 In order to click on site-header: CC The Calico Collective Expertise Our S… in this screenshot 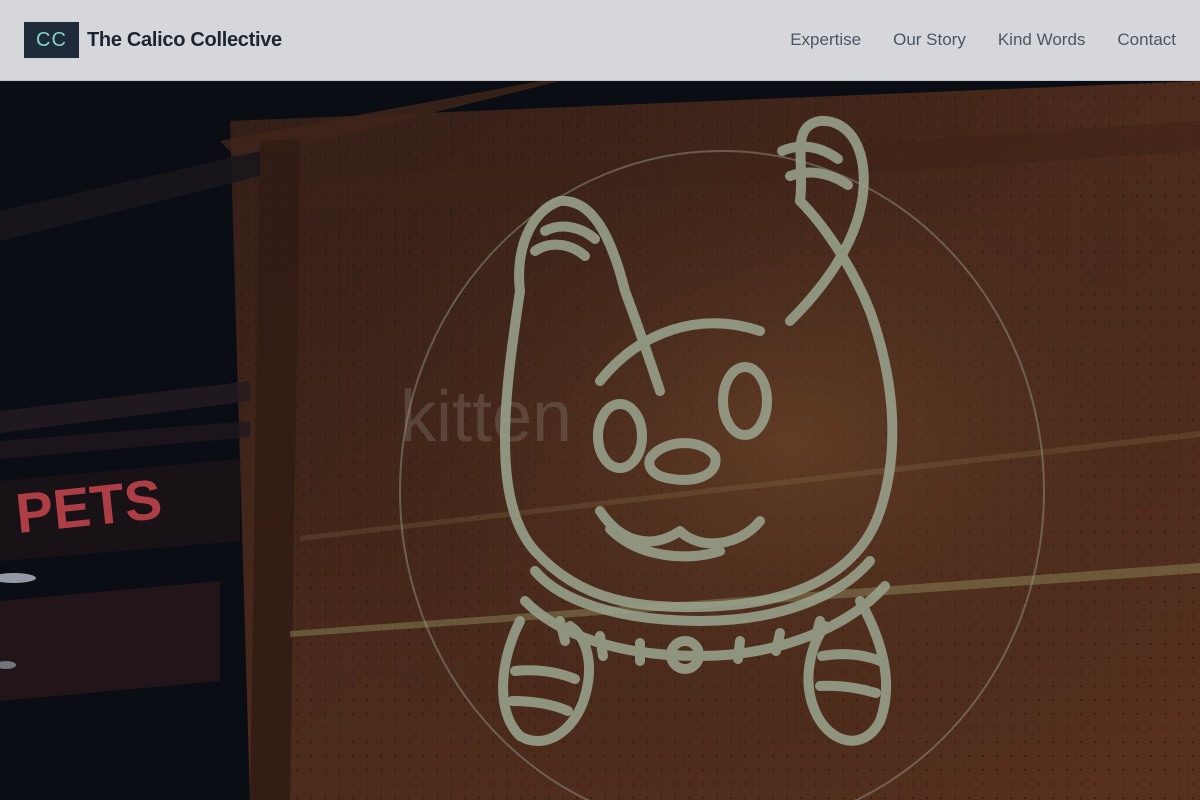, I will do `click(600, 40)`.